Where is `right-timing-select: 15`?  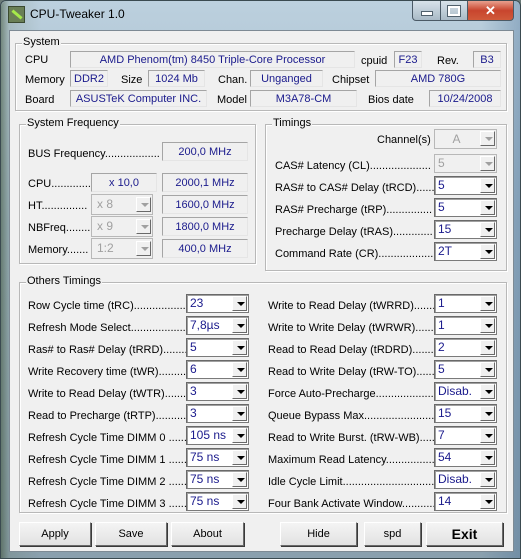 right-timing-select: 15 is located at coordinates (465, 413).